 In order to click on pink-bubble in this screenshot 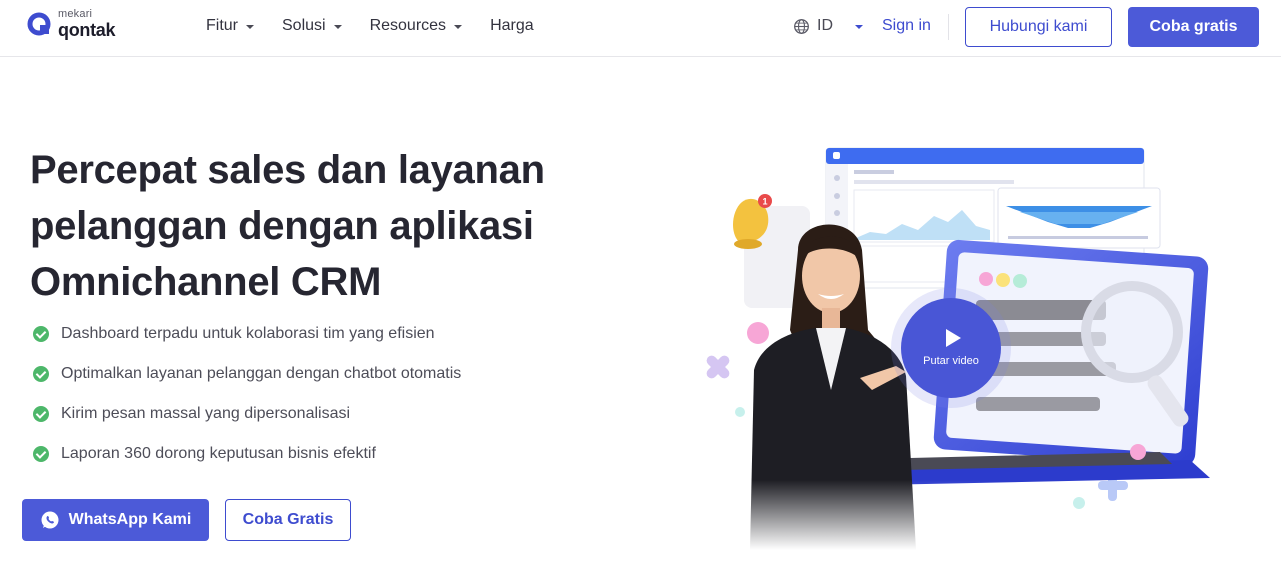, I will do `click(758, 333)`.